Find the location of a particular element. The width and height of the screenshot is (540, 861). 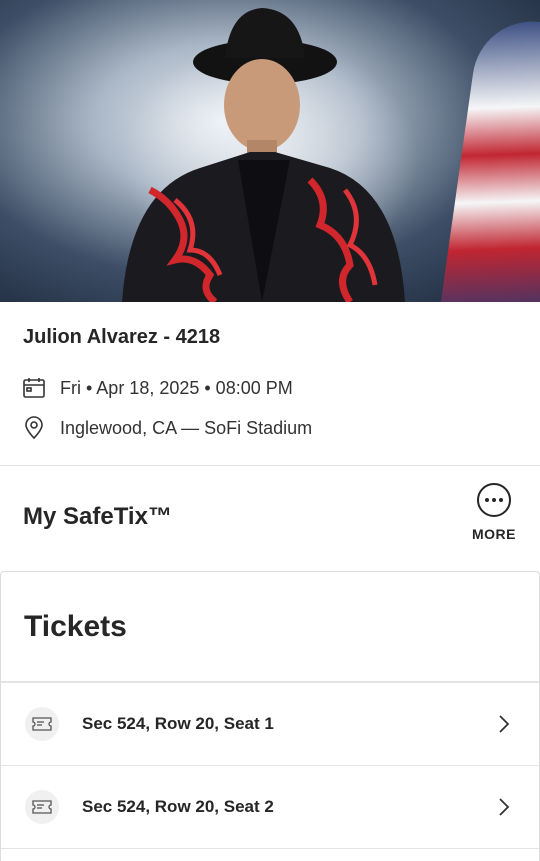

more-button: MORE is located at coordinates (494, 512).